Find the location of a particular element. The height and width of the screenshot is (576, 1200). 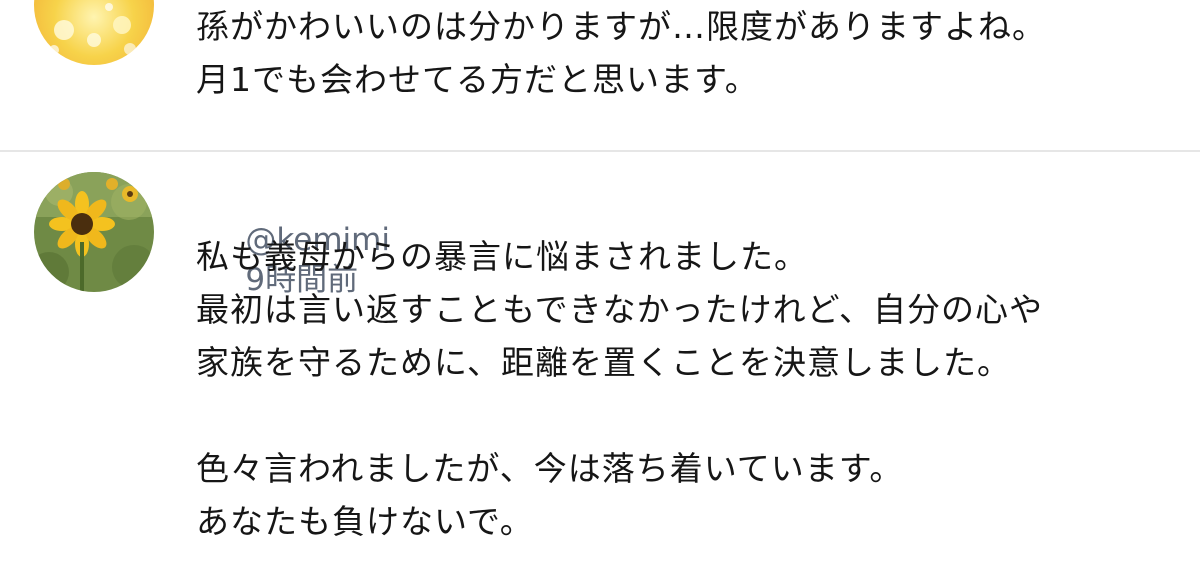

comment-line: 最初は言い返すこともできなかったけれど、自分の心や is located at coordinates (620, 309).